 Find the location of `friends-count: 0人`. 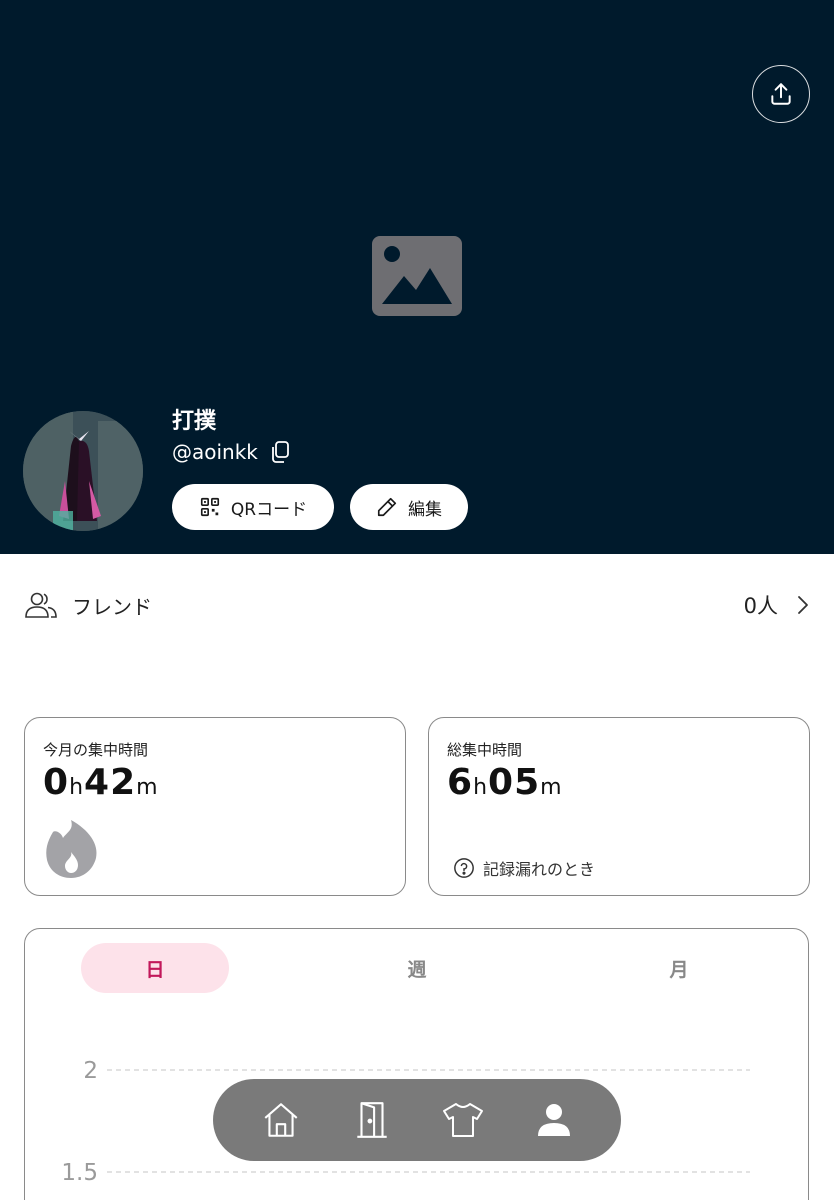

friends-count: 0人 is located at coordinates (760, 606).